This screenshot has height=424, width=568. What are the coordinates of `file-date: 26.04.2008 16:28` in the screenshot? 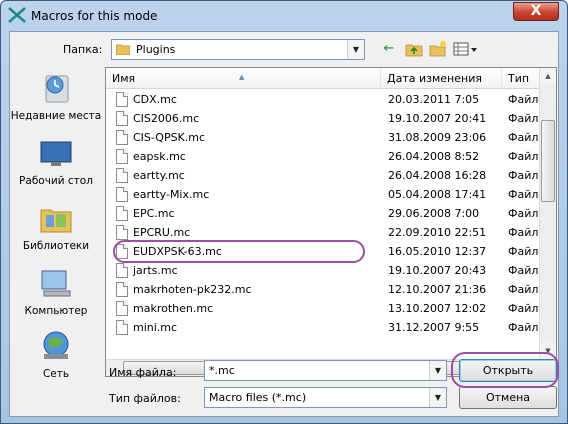 It's located at (437, 175).